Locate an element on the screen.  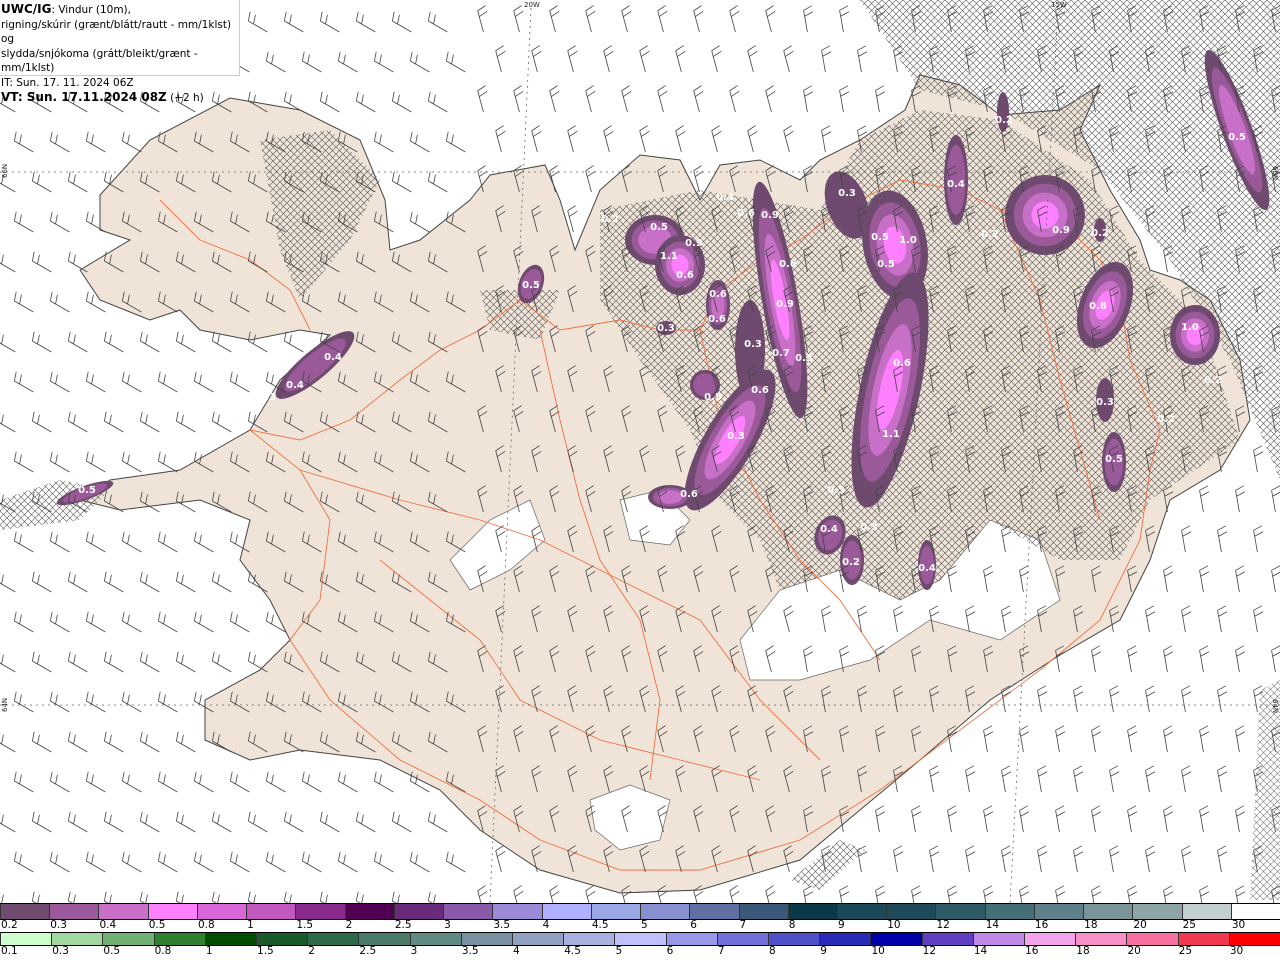
precip-value-label: 1.0 is located at coordinates (908, 240).